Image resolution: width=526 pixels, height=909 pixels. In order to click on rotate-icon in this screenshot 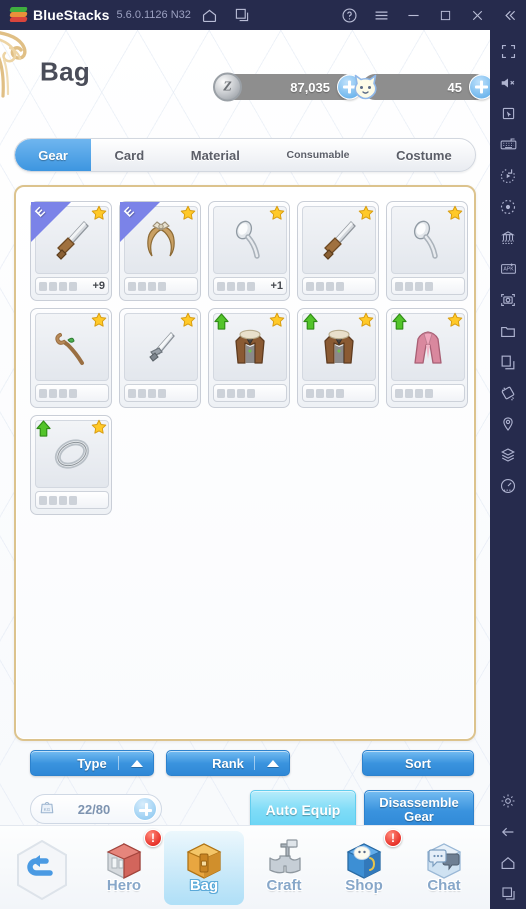, I will do `click(508, 392)`.